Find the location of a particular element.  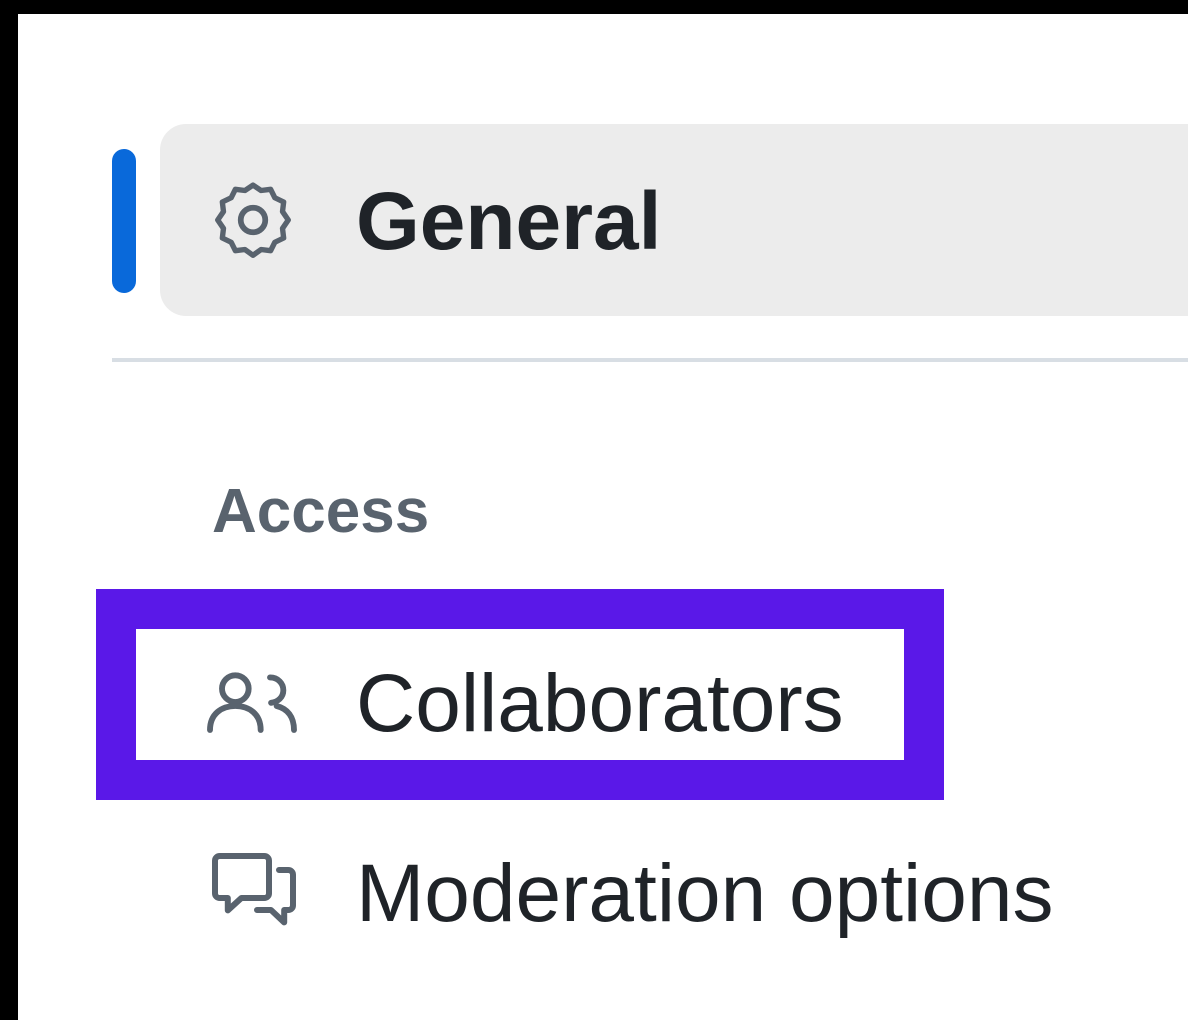

active-item-indicator is located at coordinates (124, 221).